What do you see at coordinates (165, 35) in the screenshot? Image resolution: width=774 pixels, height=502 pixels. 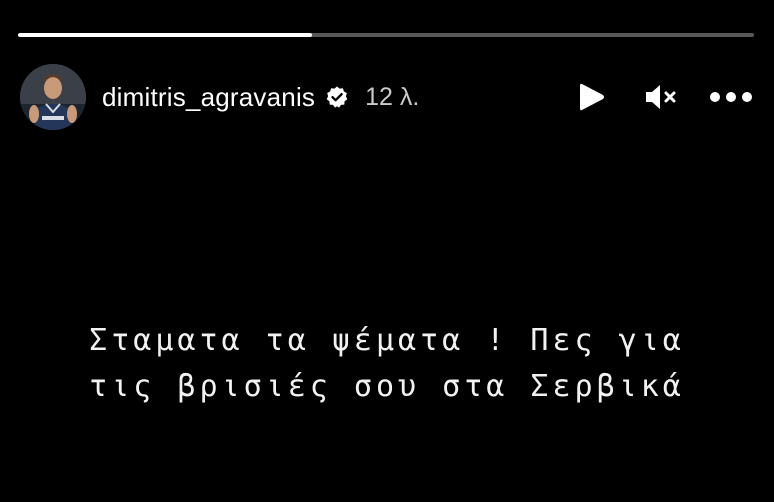 I see `story-progress-fill` at bounding box center [165, 35].